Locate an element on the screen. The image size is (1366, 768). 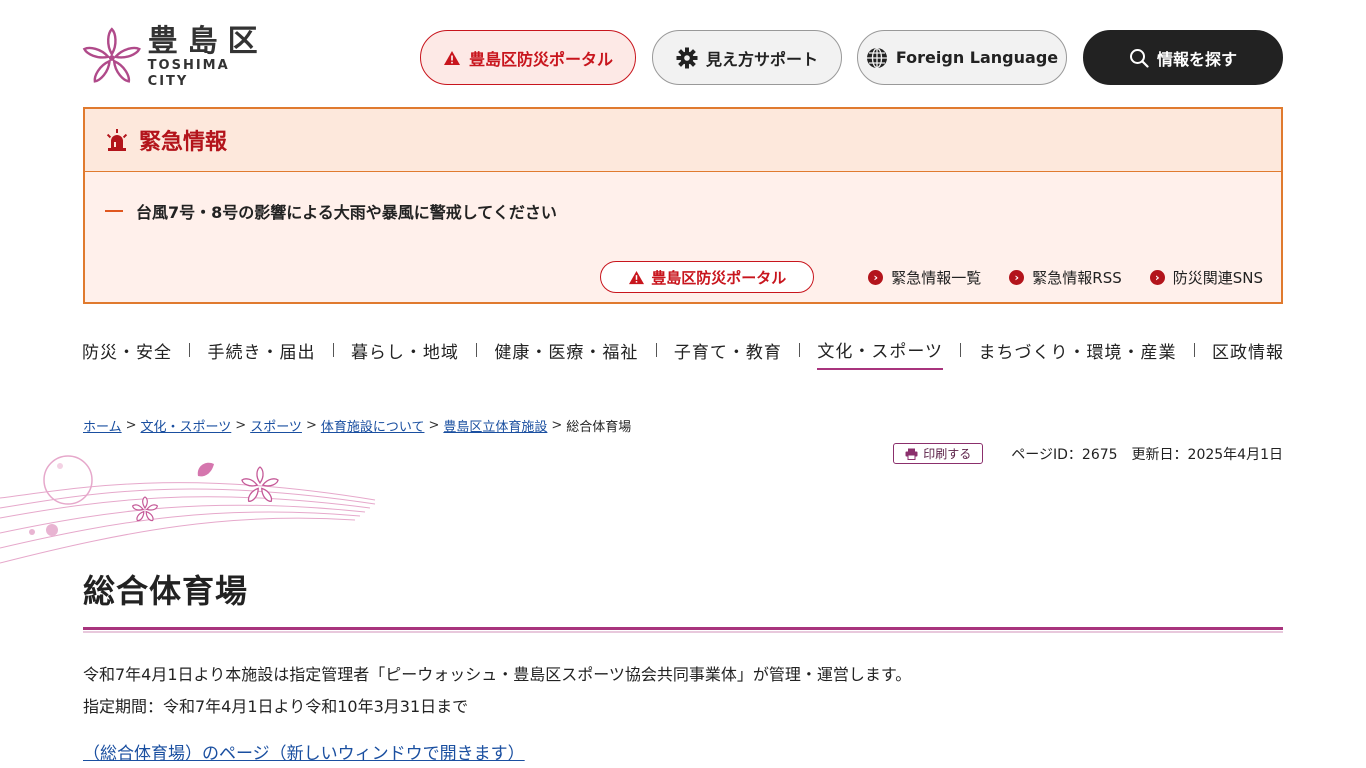
nav-item-health: 健康・医療・福祉 is located at coordinates (566, 353).